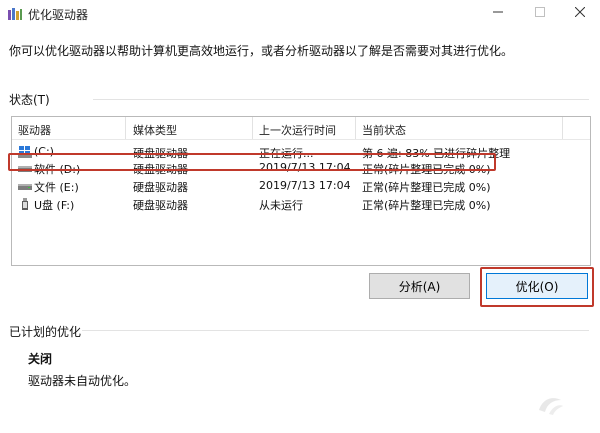 The width and height of the screenshot is (600, 433). I want to click on drive-name: U盘 (F:), so click(54, 205).